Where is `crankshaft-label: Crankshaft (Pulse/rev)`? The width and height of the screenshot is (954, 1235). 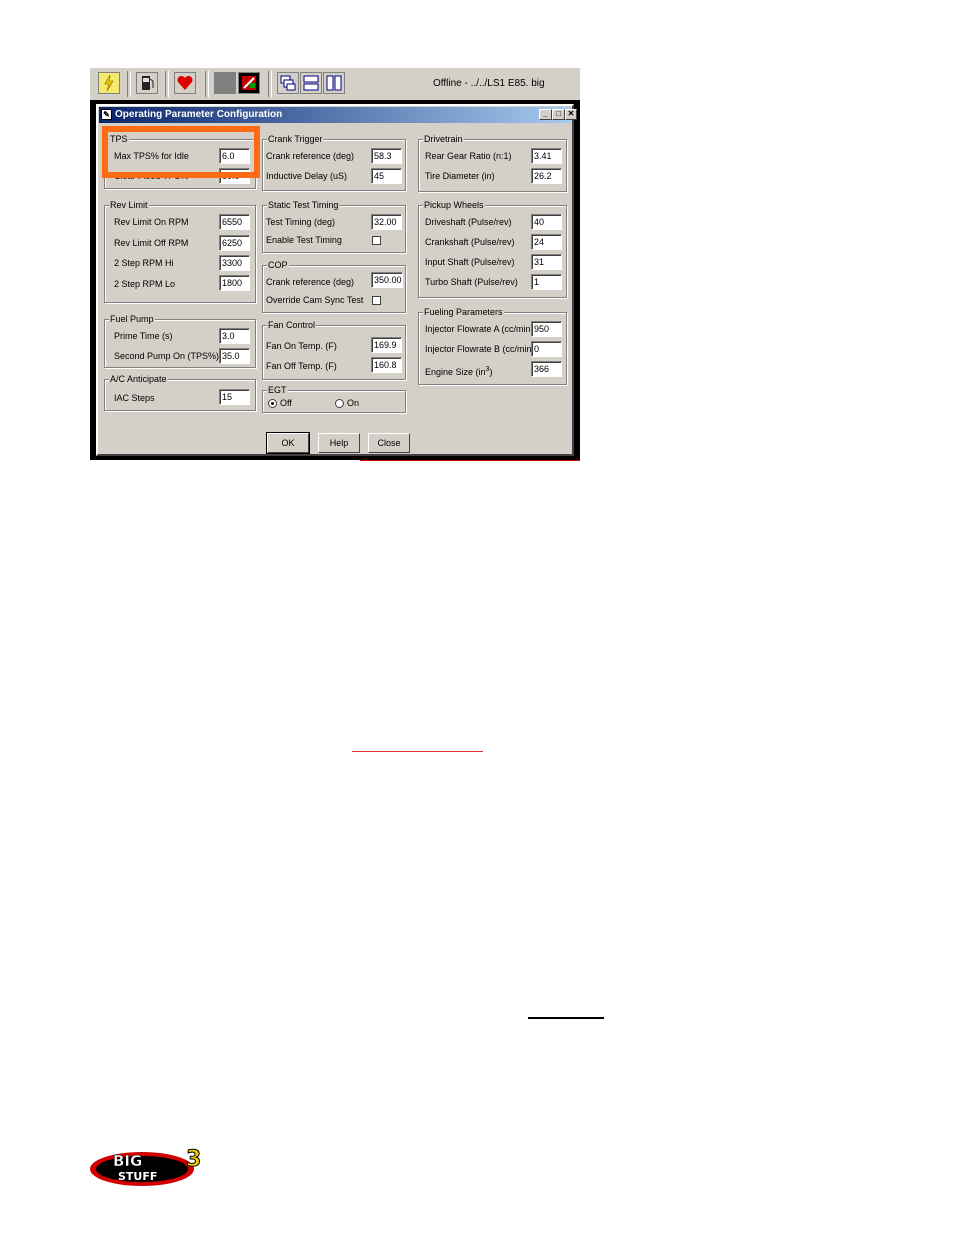 crankshaft-label: Crankshaft (Pulse/rev) is located at coordinates (470, 242).